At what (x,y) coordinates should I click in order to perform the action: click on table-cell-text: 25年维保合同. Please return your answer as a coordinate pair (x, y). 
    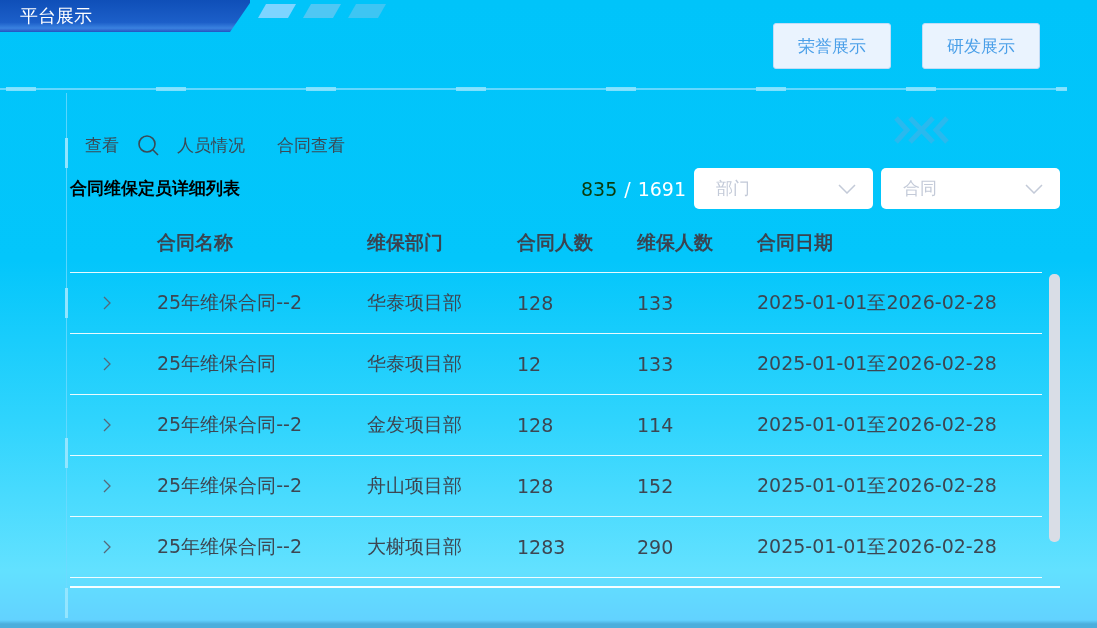
    Looking at the image, I should click on (217, 363).